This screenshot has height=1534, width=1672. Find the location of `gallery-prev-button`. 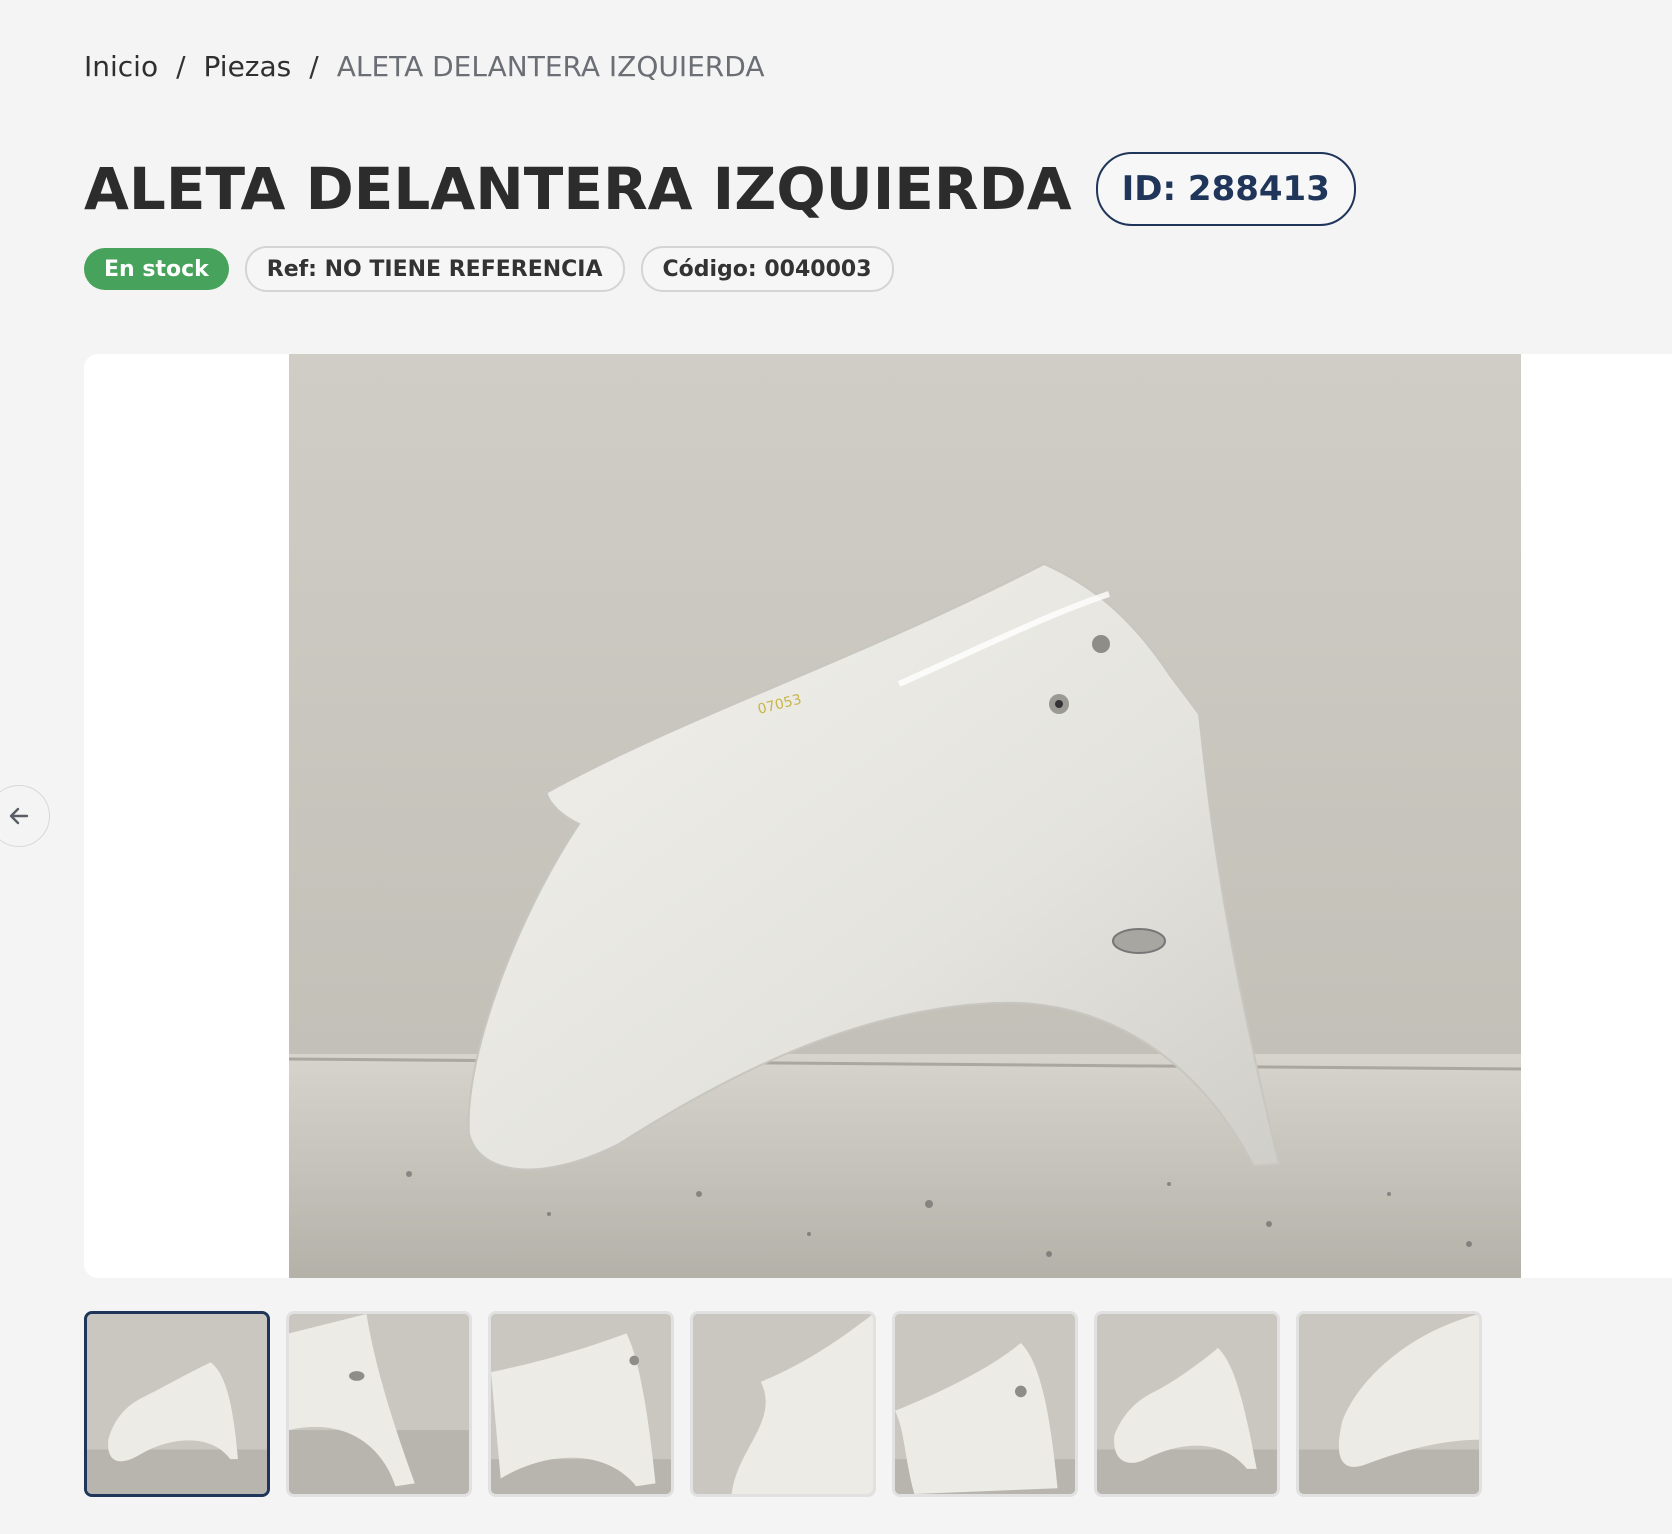

gallery-prev-button is located at coordinates (25, 816).